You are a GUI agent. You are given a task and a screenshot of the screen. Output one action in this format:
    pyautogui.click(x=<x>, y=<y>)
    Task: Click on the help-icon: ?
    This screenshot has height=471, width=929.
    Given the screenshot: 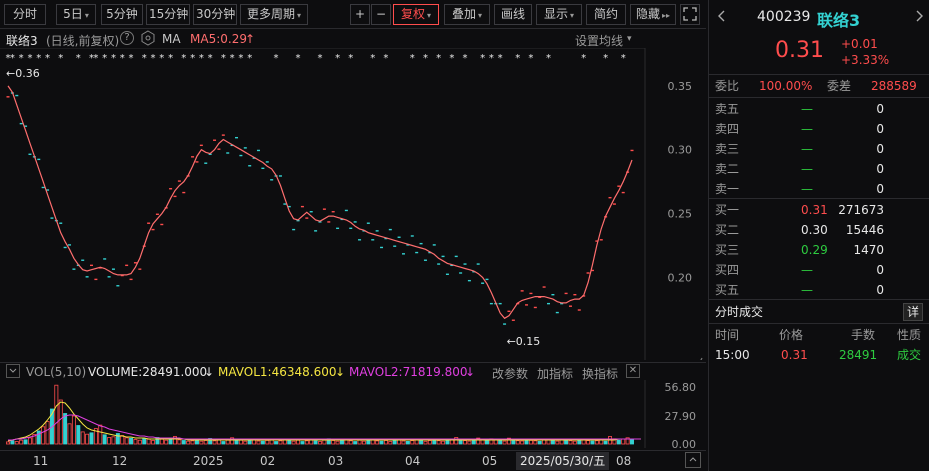 What is the action you would take?
    pyautogui.click(x=127, y=38)
    